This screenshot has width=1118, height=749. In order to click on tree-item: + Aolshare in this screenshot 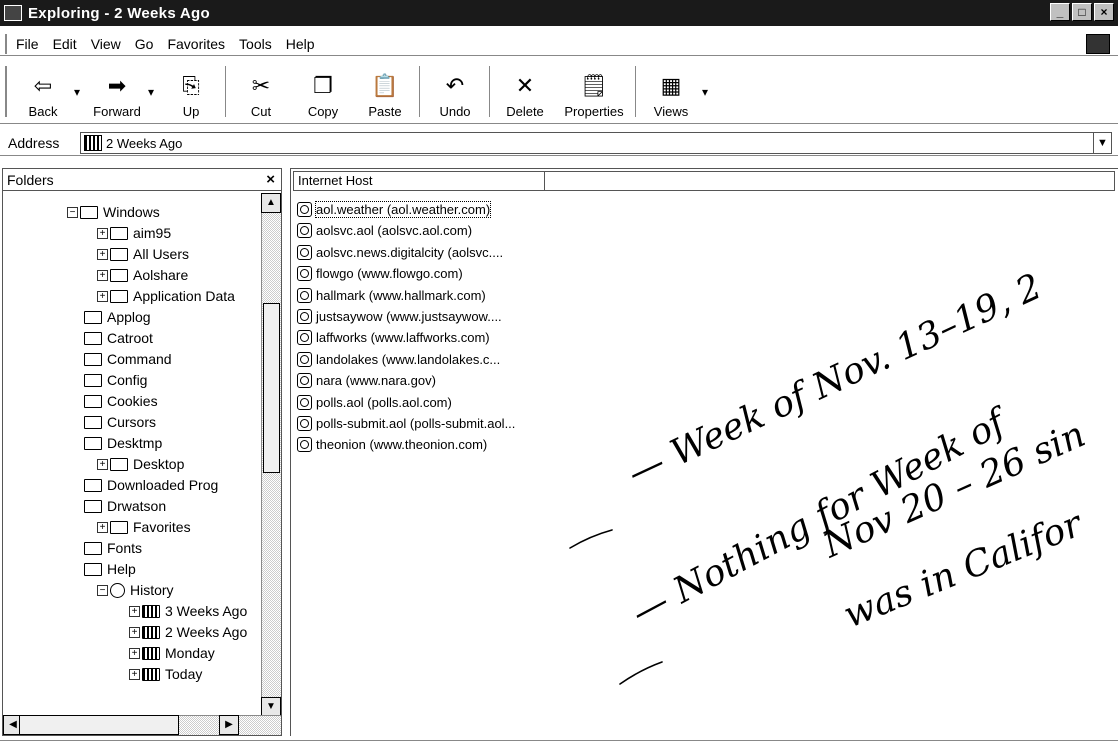, I will do `click(142, 275)`.